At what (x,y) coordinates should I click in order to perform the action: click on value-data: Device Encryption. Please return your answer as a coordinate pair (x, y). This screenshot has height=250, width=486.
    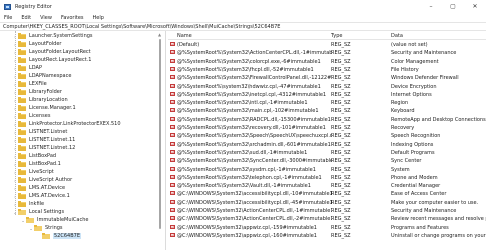
    Looking at the image, I should click on (414, 86).